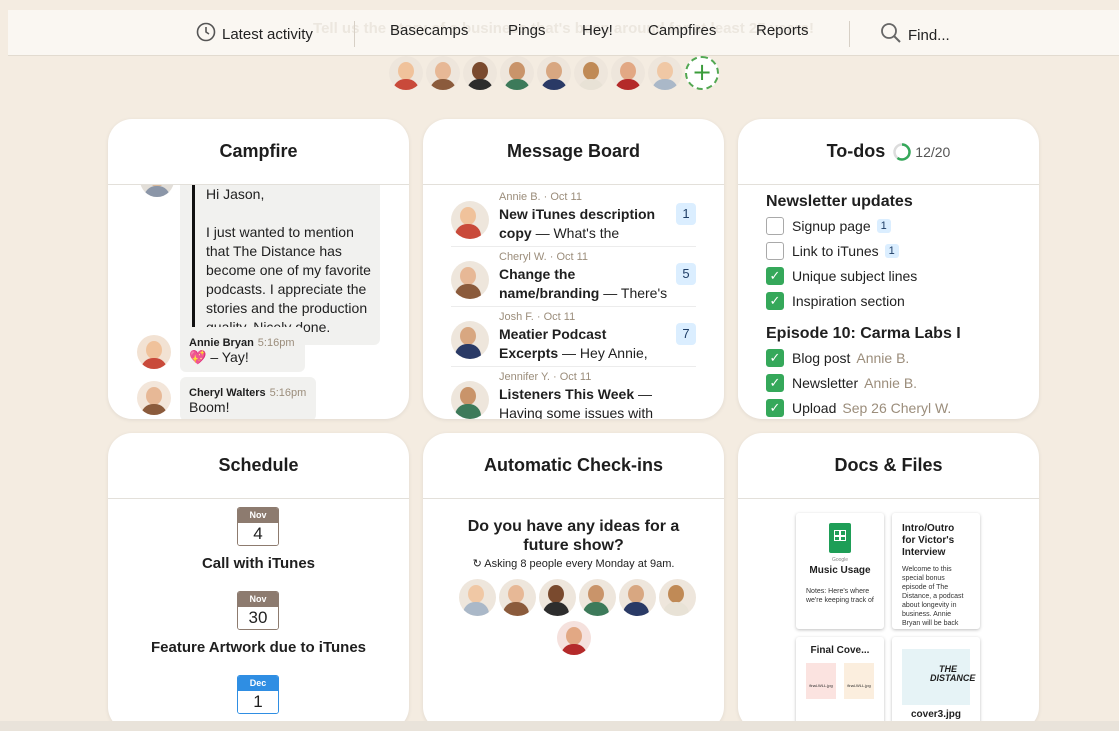 The width and height of the screenshot is (1119, 731). Describe the element at coordinates (841, 383) in the screenshot. I see `todo-item: ✓ Newsletter Annie B.` at that location.